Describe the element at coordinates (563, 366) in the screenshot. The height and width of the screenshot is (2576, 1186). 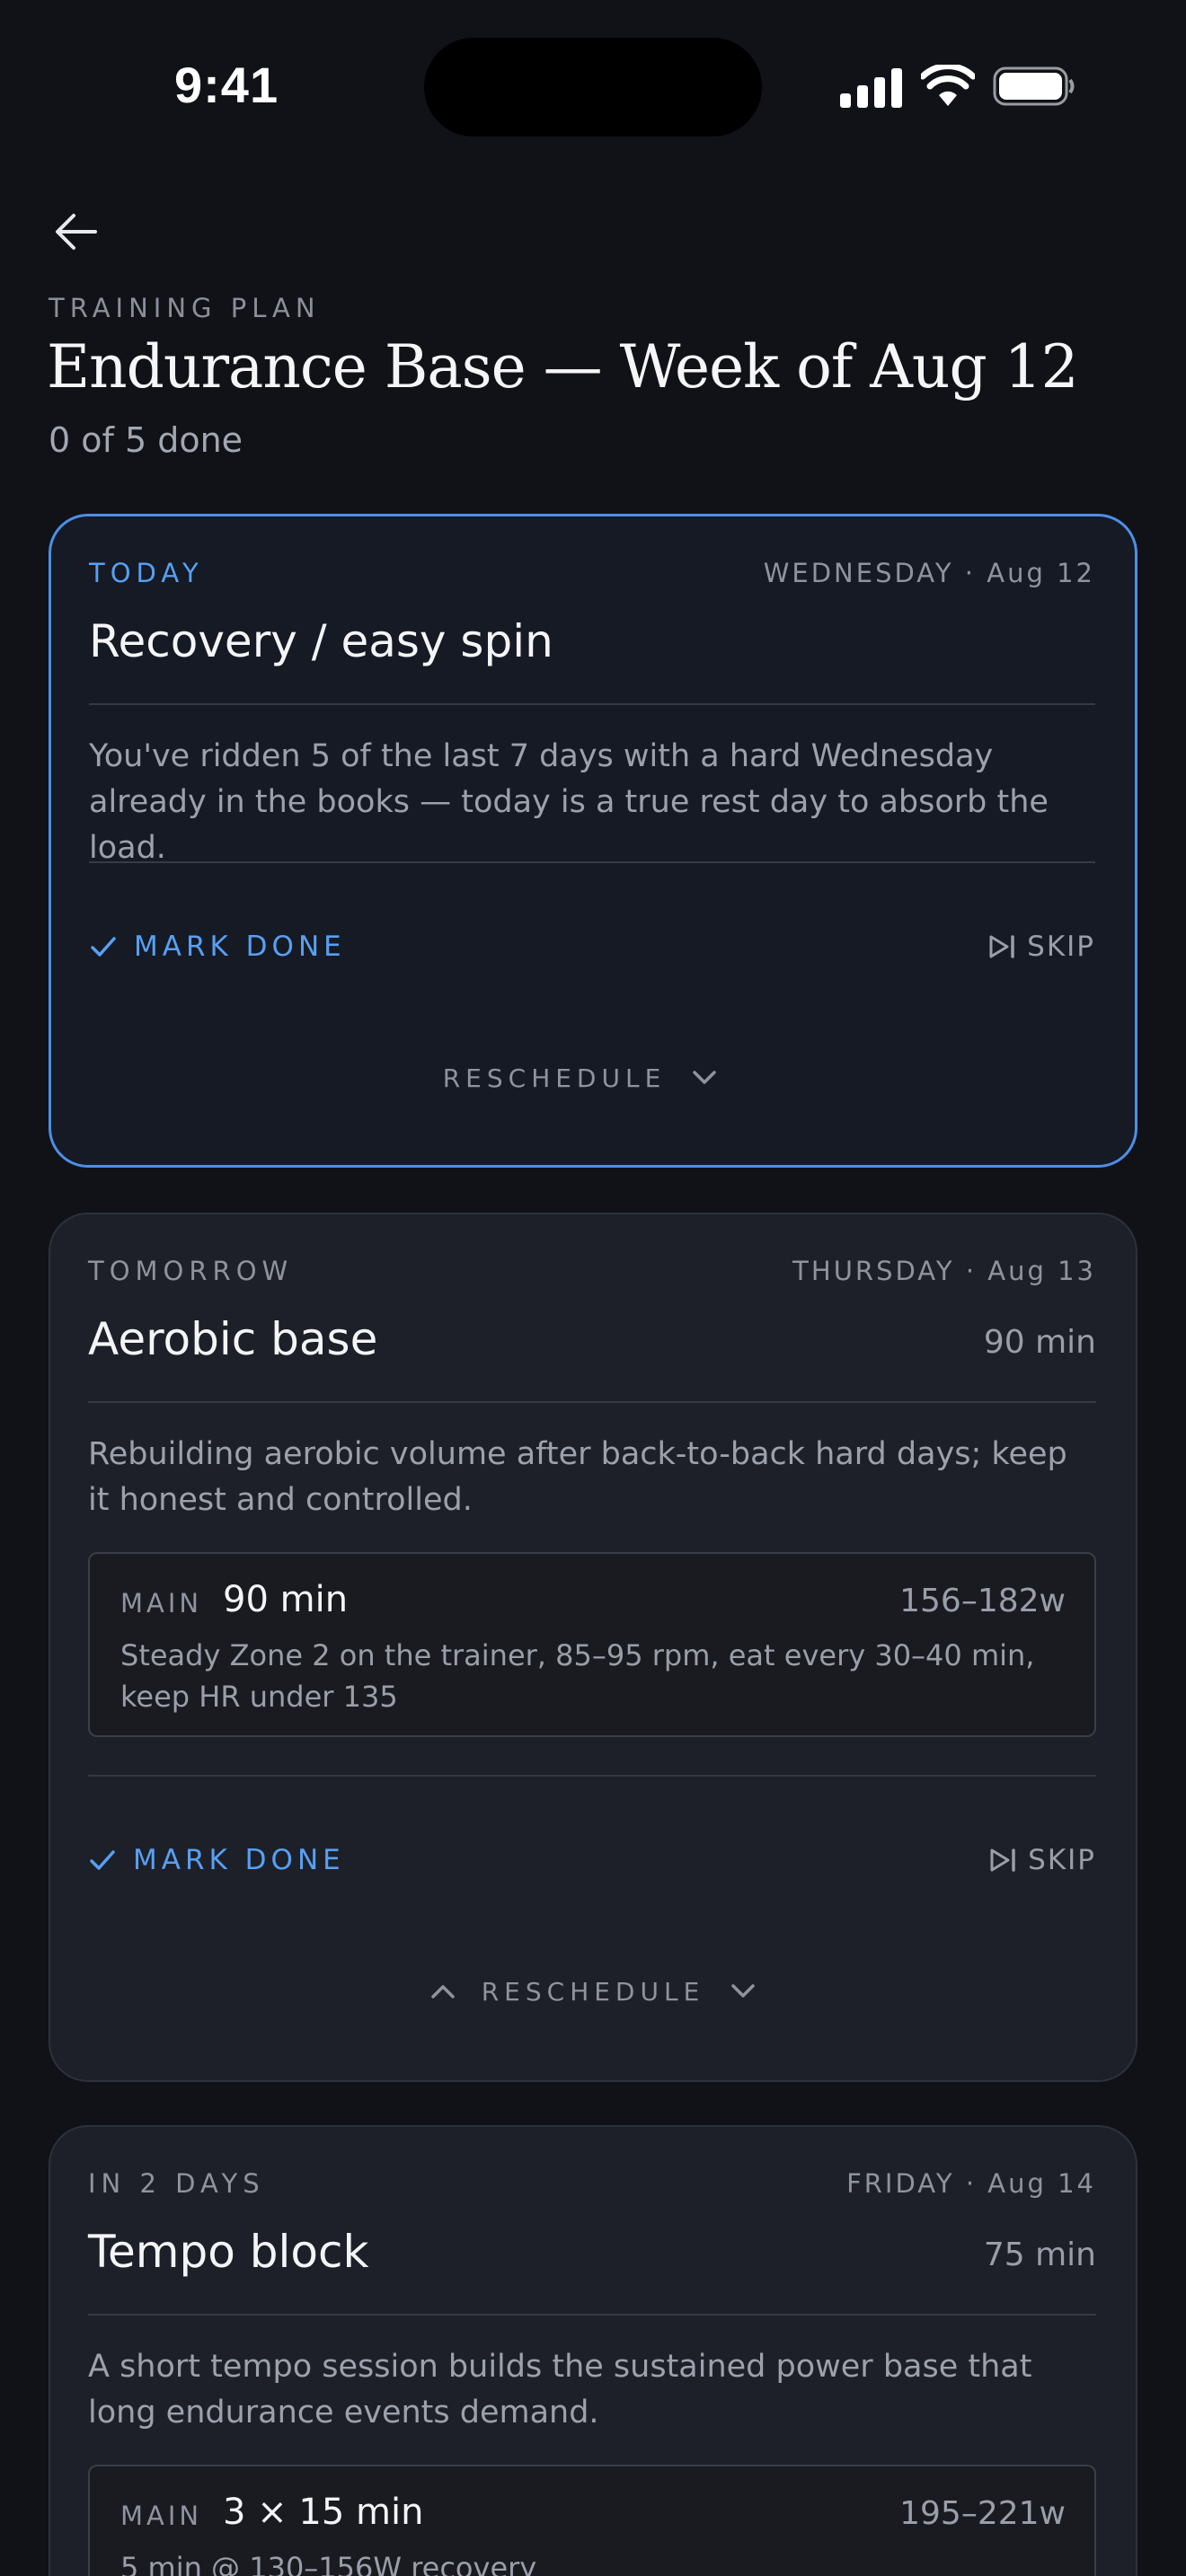
I see `page-title: Endurance Base — Week of Aug 12` at that location.